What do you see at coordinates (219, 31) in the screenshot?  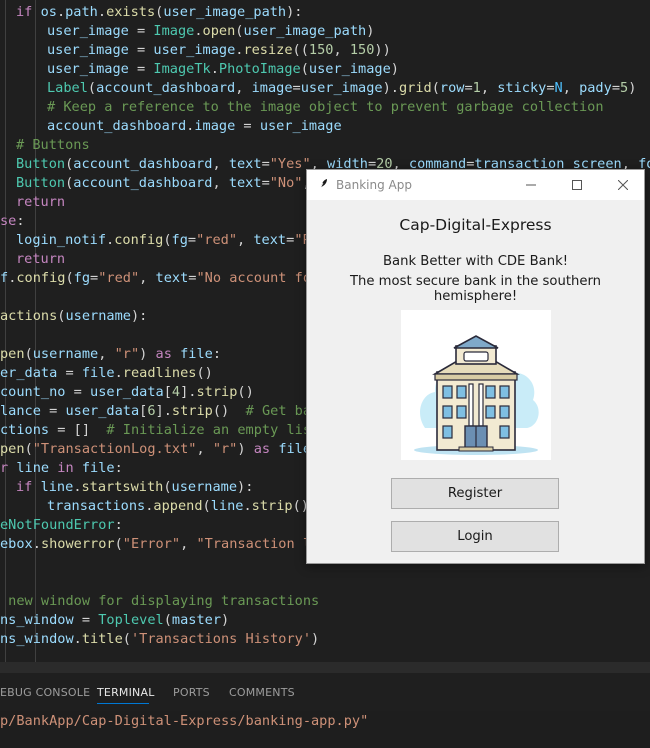 I see `code-token: open` at bounding box center [219, 31].